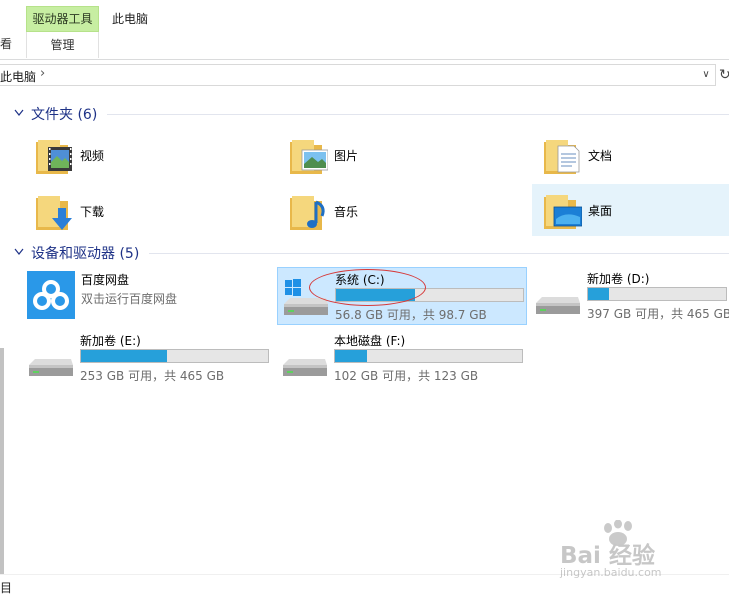 The image size is (729, 600). What do you see at coordinates (346, 156) in the screenshot?
I see `folder-label: 图片` at bounding box center [346, 156].